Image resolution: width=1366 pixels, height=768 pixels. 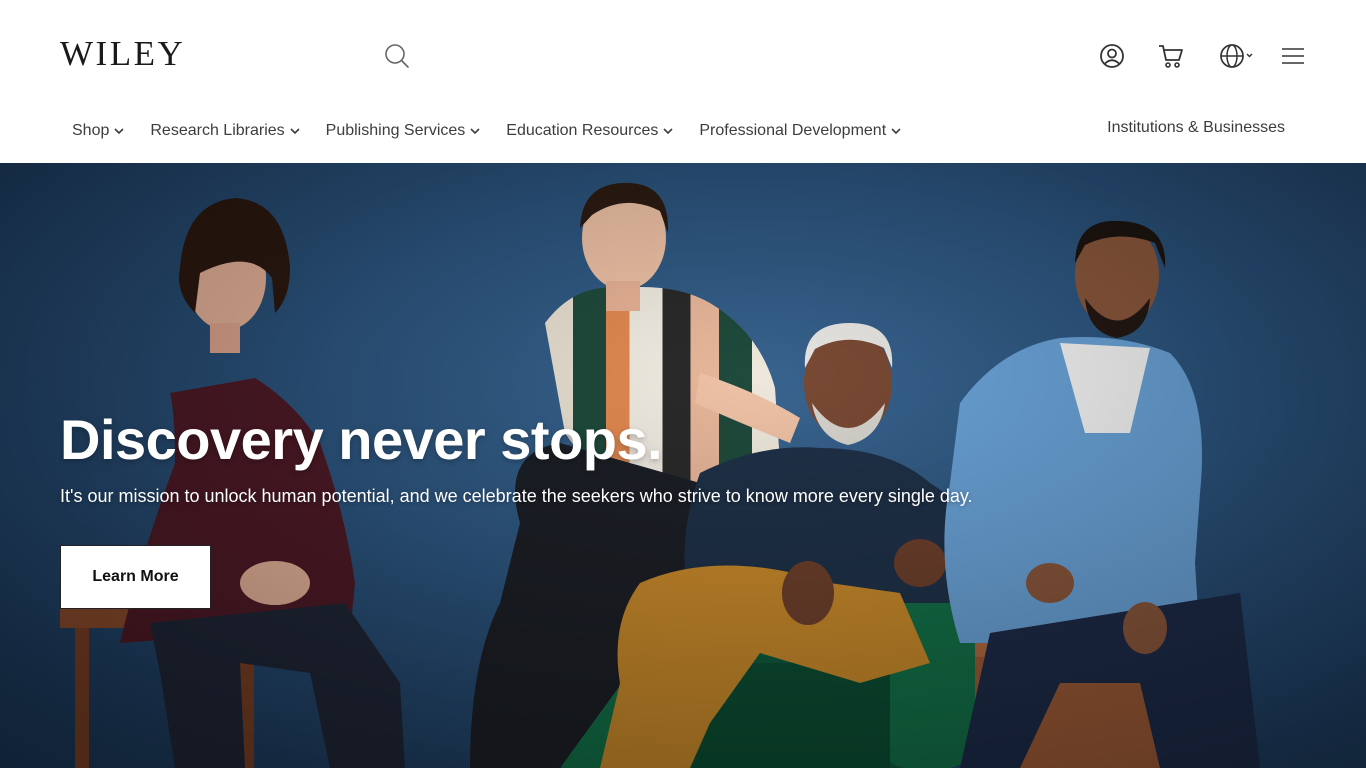 I want to click on menu-button, so click(x=1293, y=56).